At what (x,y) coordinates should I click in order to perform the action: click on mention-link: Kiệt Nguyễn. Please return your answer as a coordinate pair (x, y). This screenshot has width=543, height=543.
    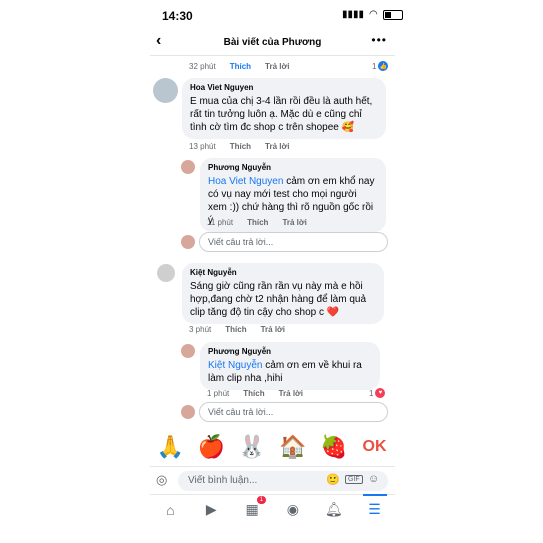
    Looking at the image, I should click on (235, 365).